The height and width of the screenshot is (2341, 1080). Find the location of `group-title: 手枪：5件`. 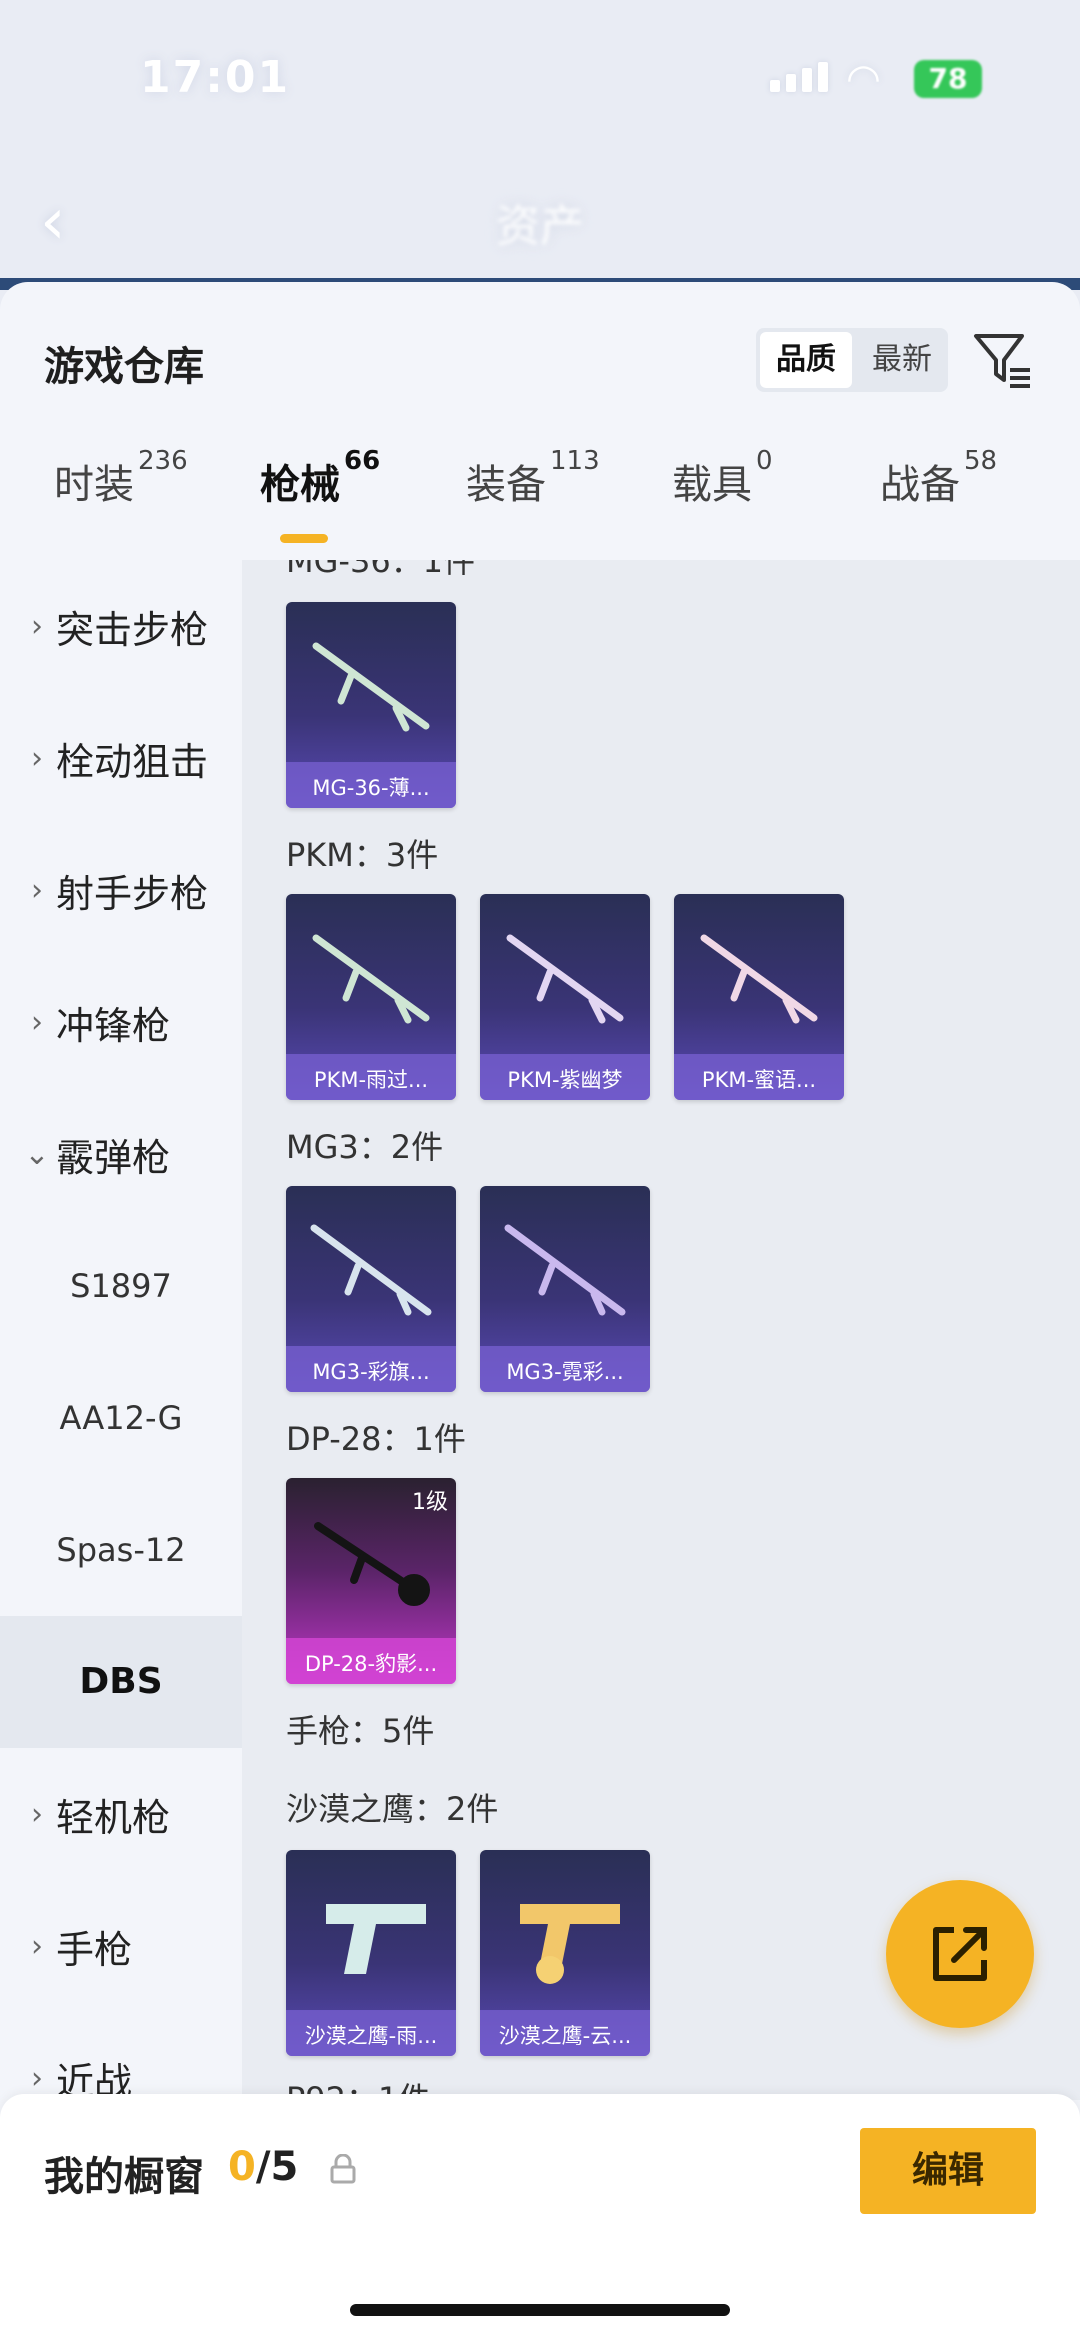

group-title: 手枪：5件 is located at coordinates (360, 1731).